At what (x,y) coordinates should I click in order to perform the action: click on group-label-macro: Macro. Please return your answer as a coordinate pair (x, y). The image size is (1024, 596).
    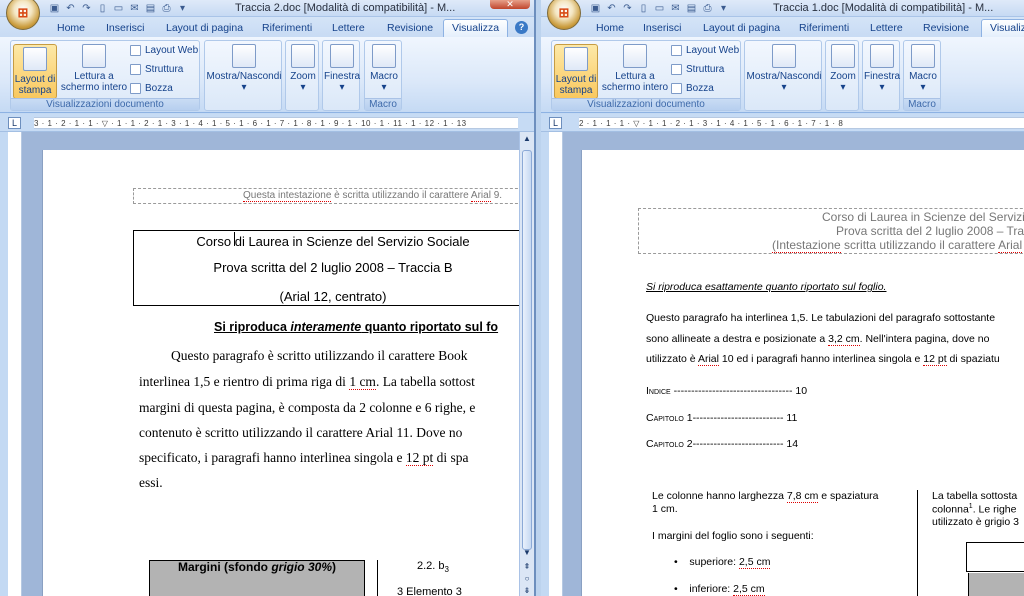
    Looking at the image, I should click on (922, 104).